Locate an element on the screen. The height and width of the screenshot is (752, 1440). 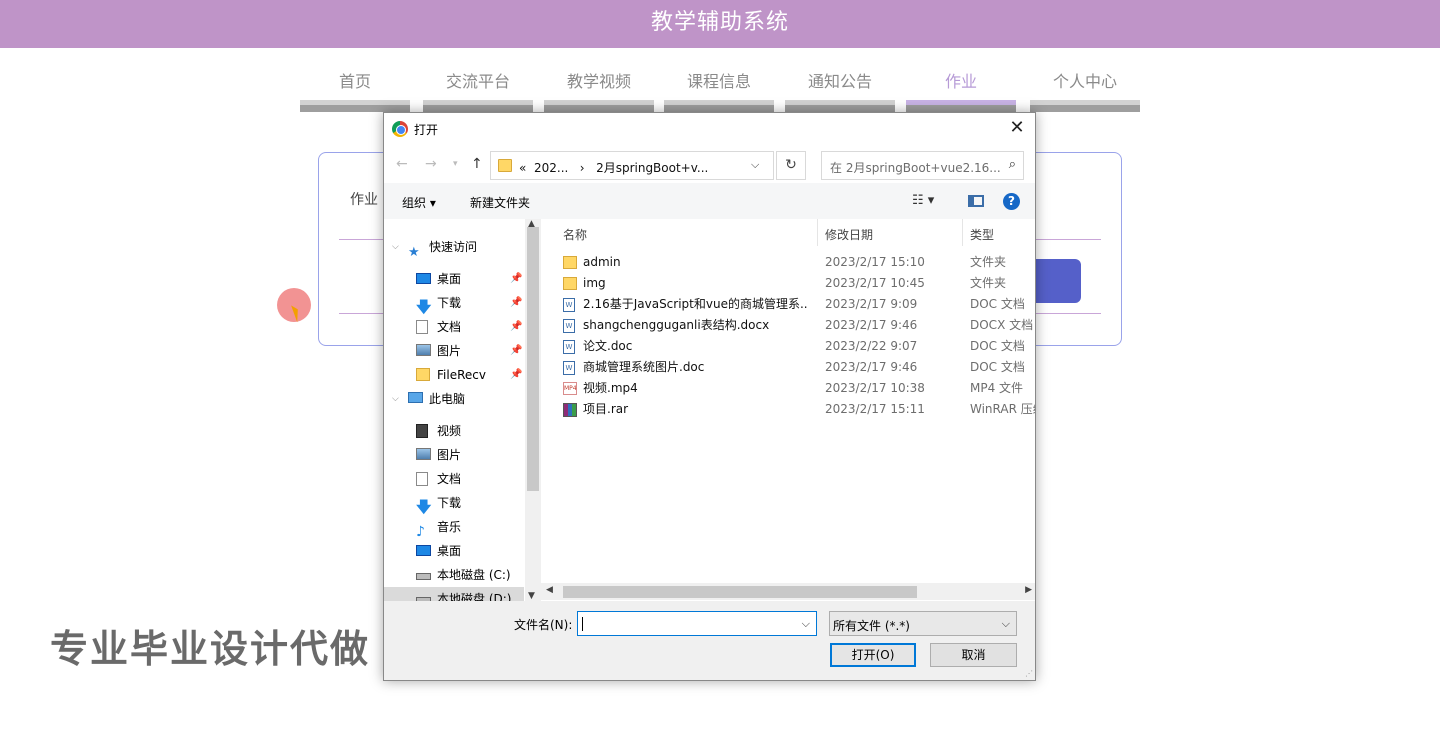
sidebar-item: FileRecv 📌 is located at coordinates (454, 375).